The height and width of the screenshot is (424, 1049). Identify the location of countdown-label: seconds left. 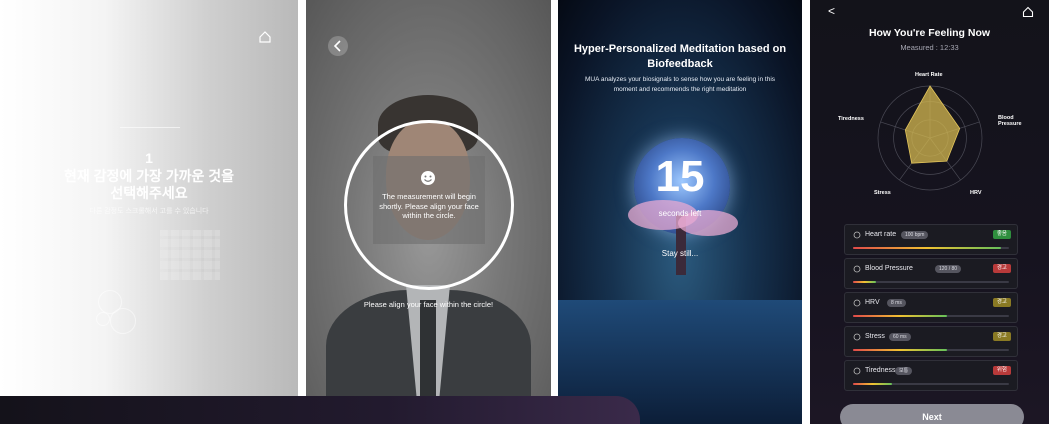
(680, 213).